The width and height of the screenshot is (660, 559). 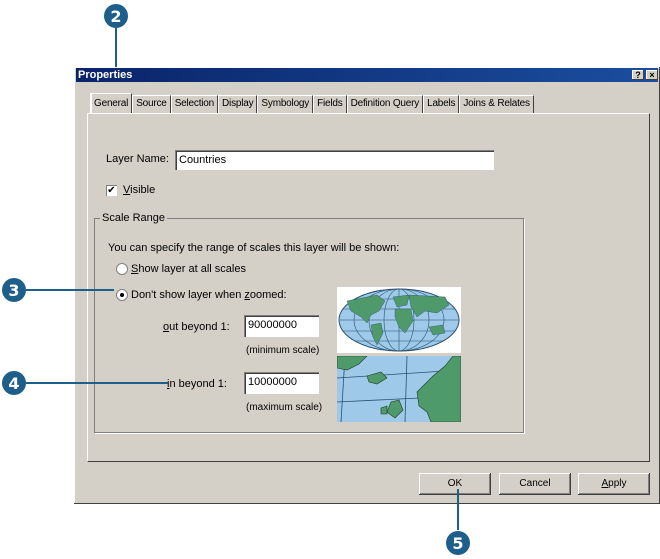 I want to click on maximum-scale-label: (maximum scale), so click(x=284, y=407).